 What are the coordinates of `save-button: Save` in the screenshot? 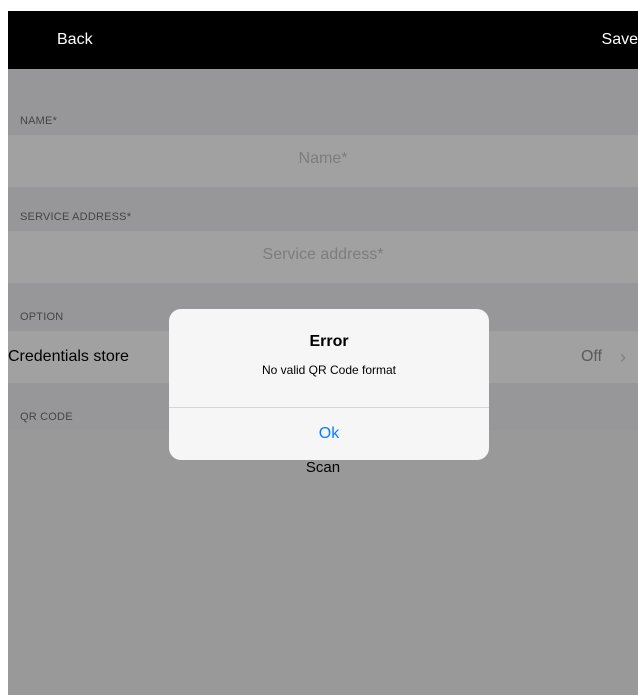 It's located at (608, 40).